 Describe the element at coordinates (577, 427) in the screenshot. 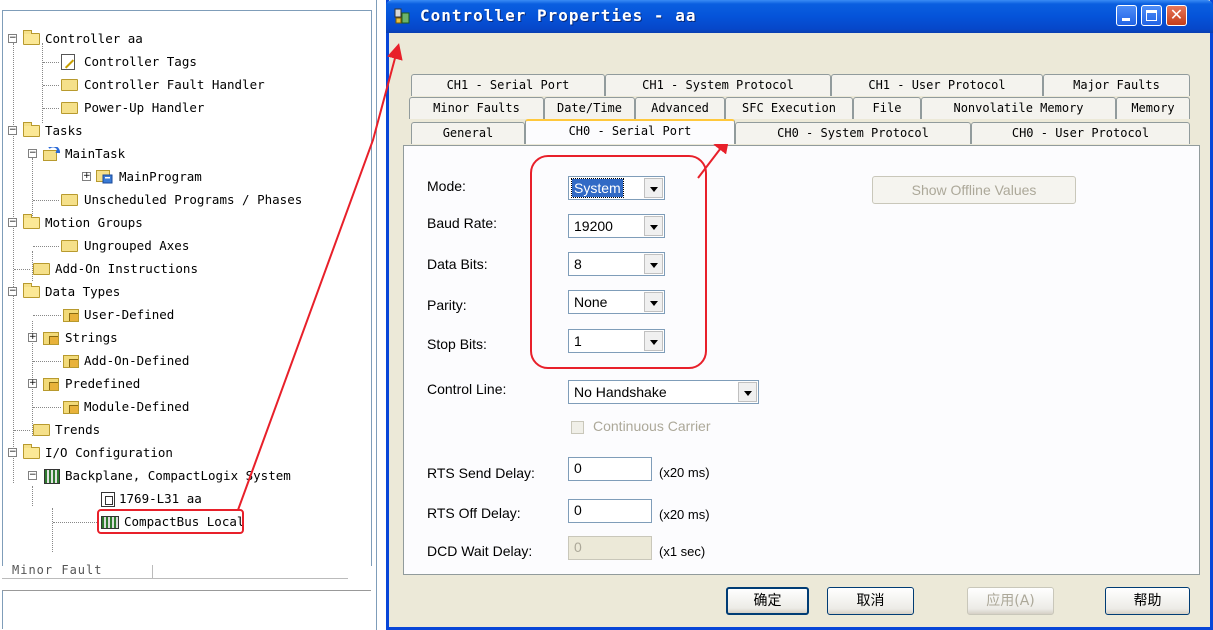

I see `continuous-carrier-checkbox` at that location.